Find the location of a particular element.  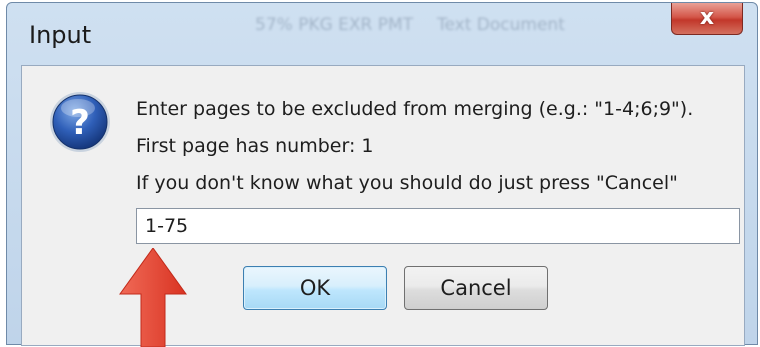

ok-button: OK is located at coordinates (315, 288).